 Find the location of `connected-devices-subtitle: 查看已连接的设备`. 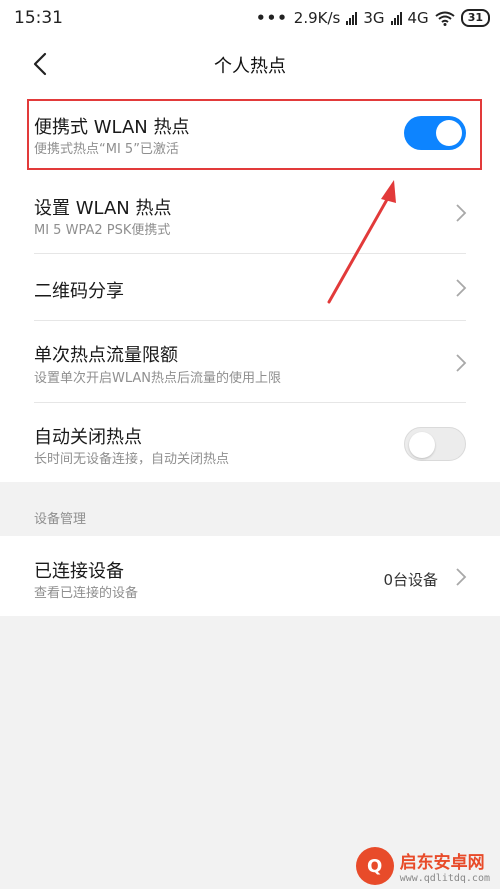

connected-devices-subtitle: 查看已连接的设备 is located at coordinates (86, 593).